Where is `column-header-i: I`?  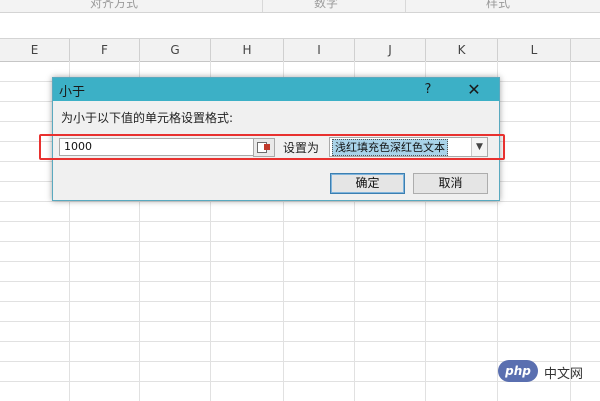
column-header-i: I is located at coordinates (319, 50).